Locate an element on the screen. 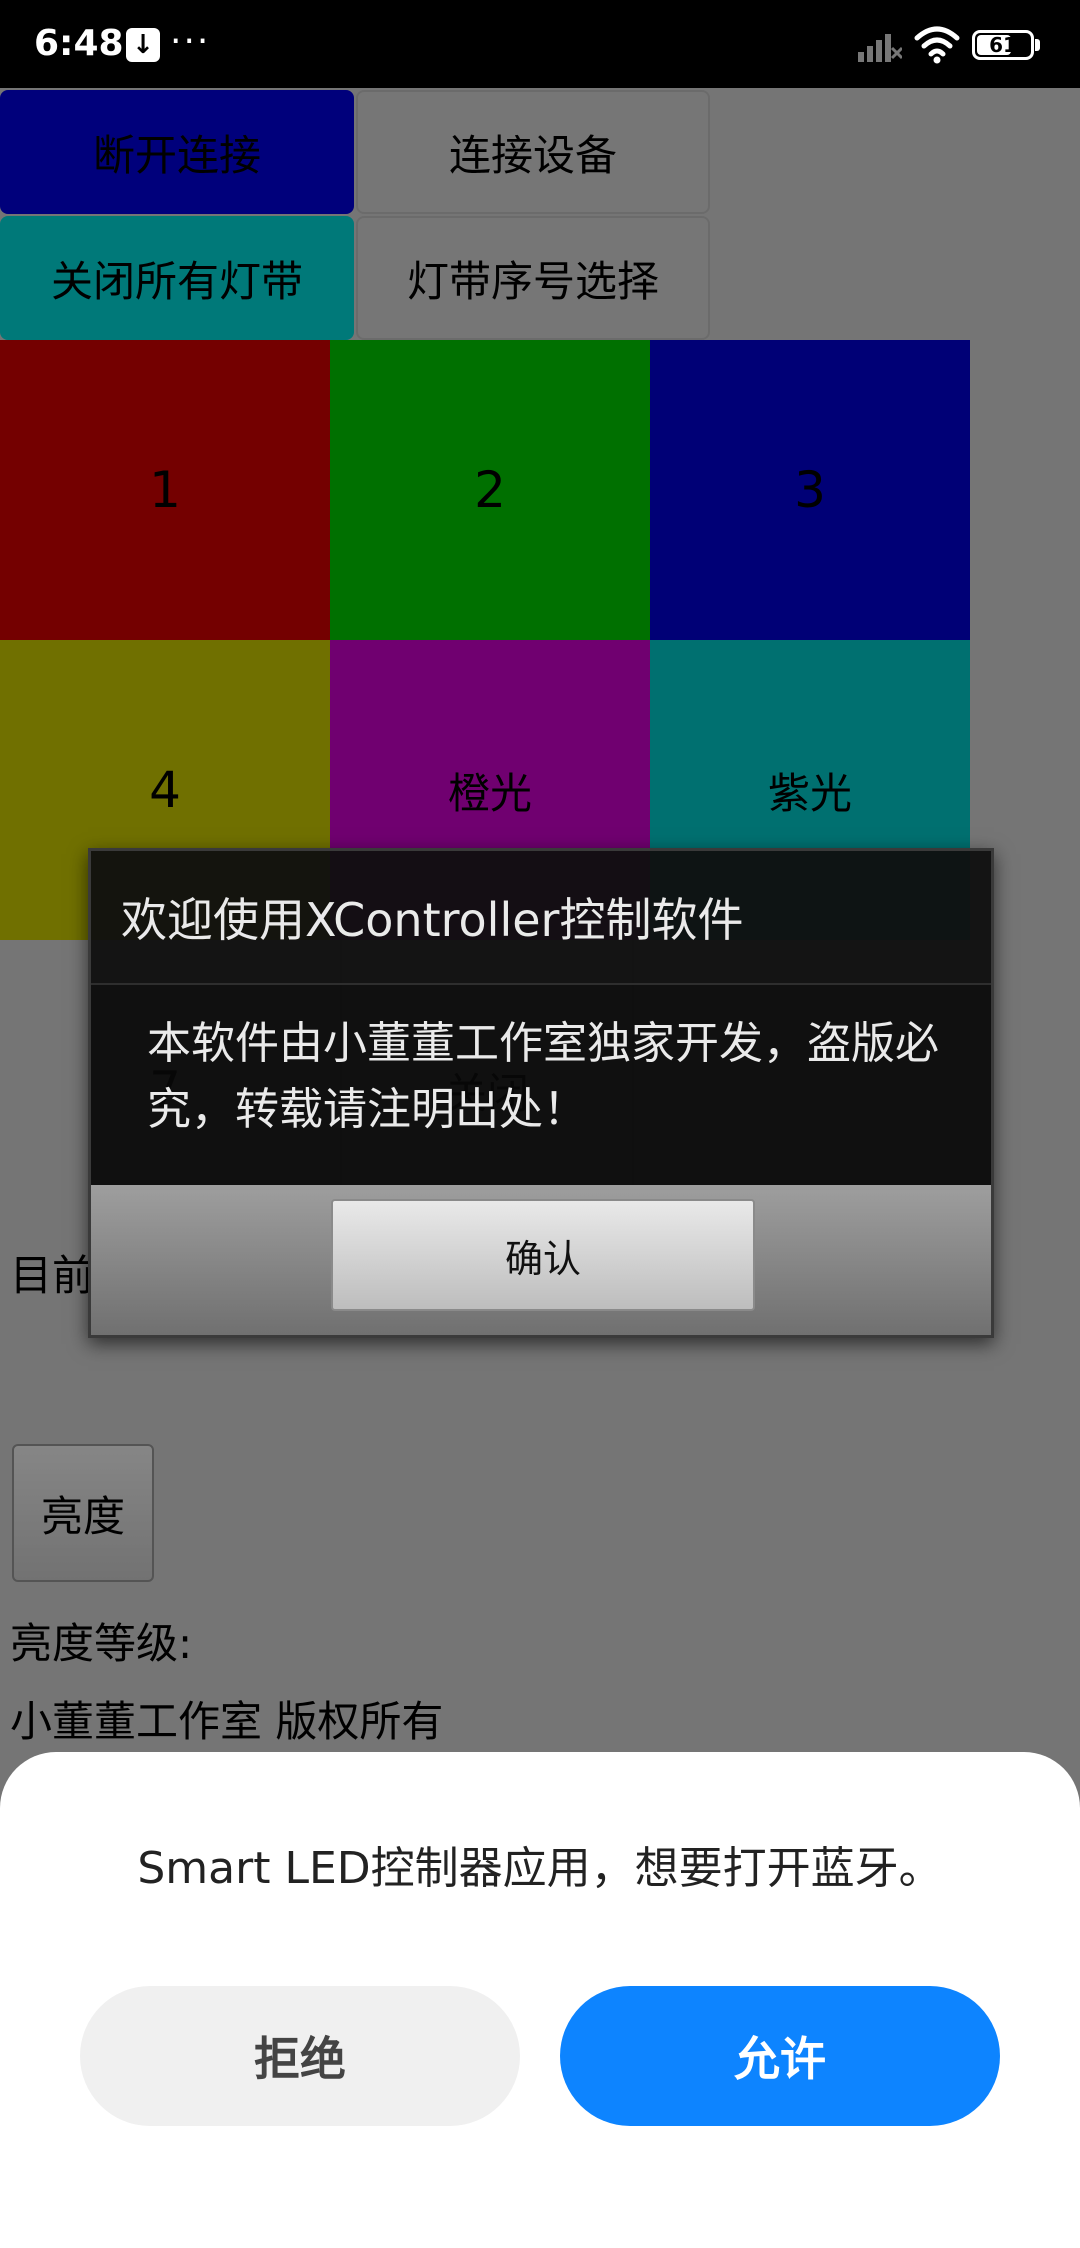 This screenshot has width=1080, height=2248. dialog-title: 欢迎使用XController控制软件 is located at coordinates (541, 918).